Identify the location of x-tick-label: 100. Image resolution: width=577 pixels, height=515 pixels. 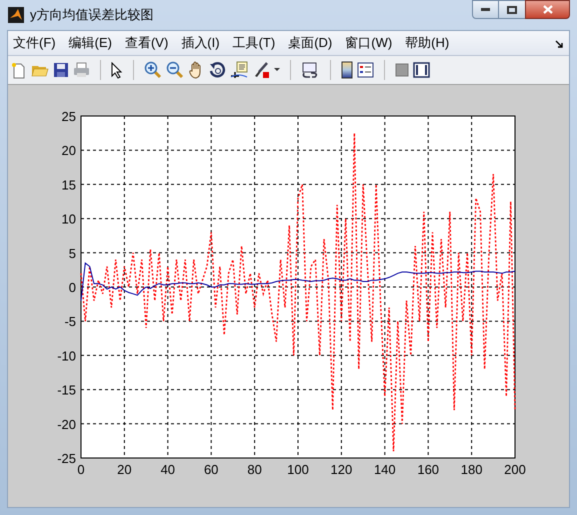
(298, 469).